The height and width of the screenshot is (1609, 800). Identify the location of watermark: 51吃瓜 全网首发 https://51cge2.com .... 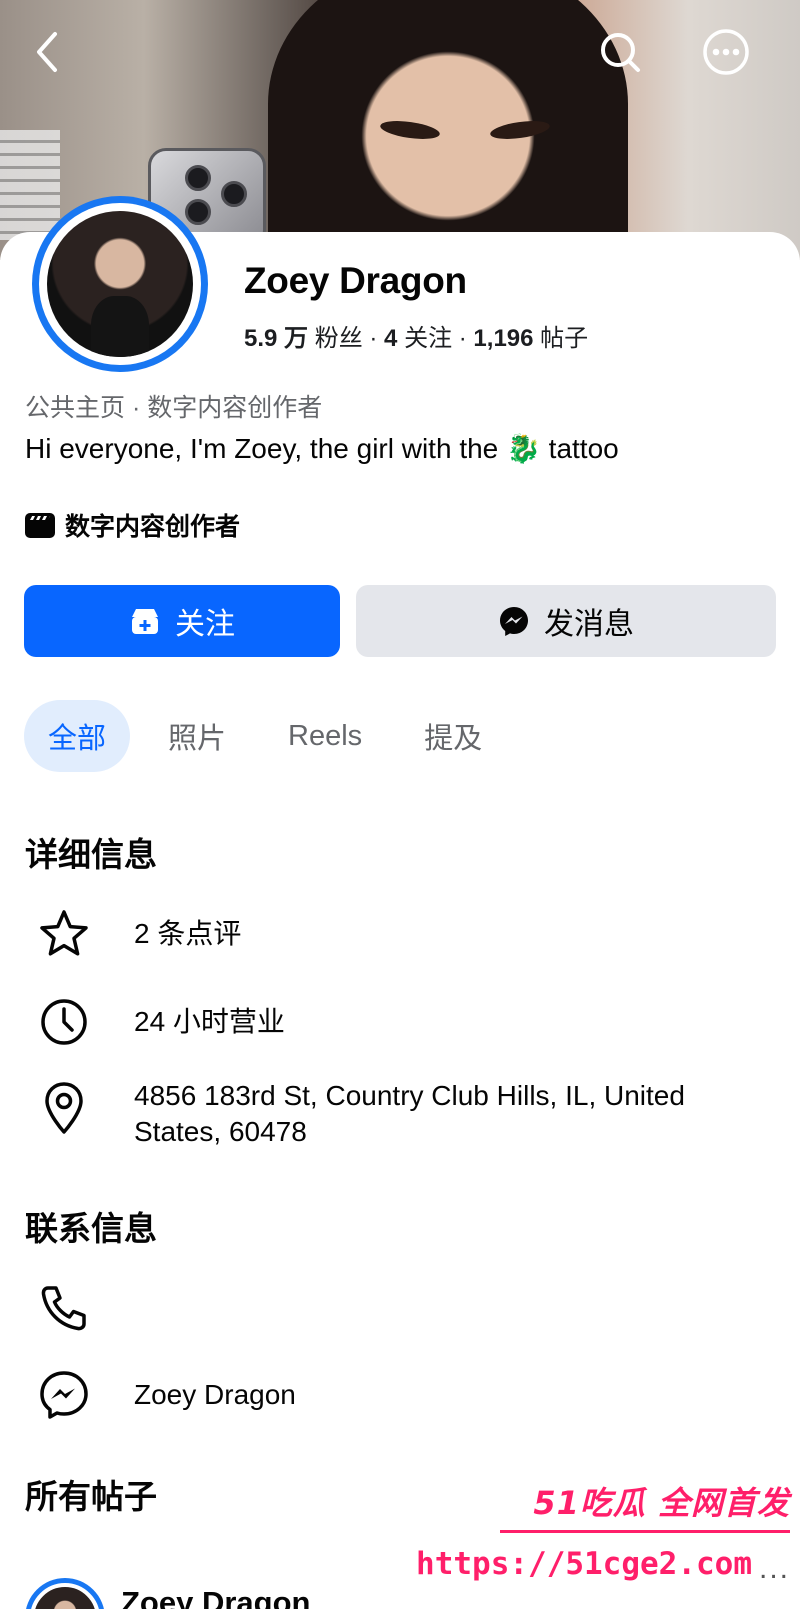
(603, 1538).